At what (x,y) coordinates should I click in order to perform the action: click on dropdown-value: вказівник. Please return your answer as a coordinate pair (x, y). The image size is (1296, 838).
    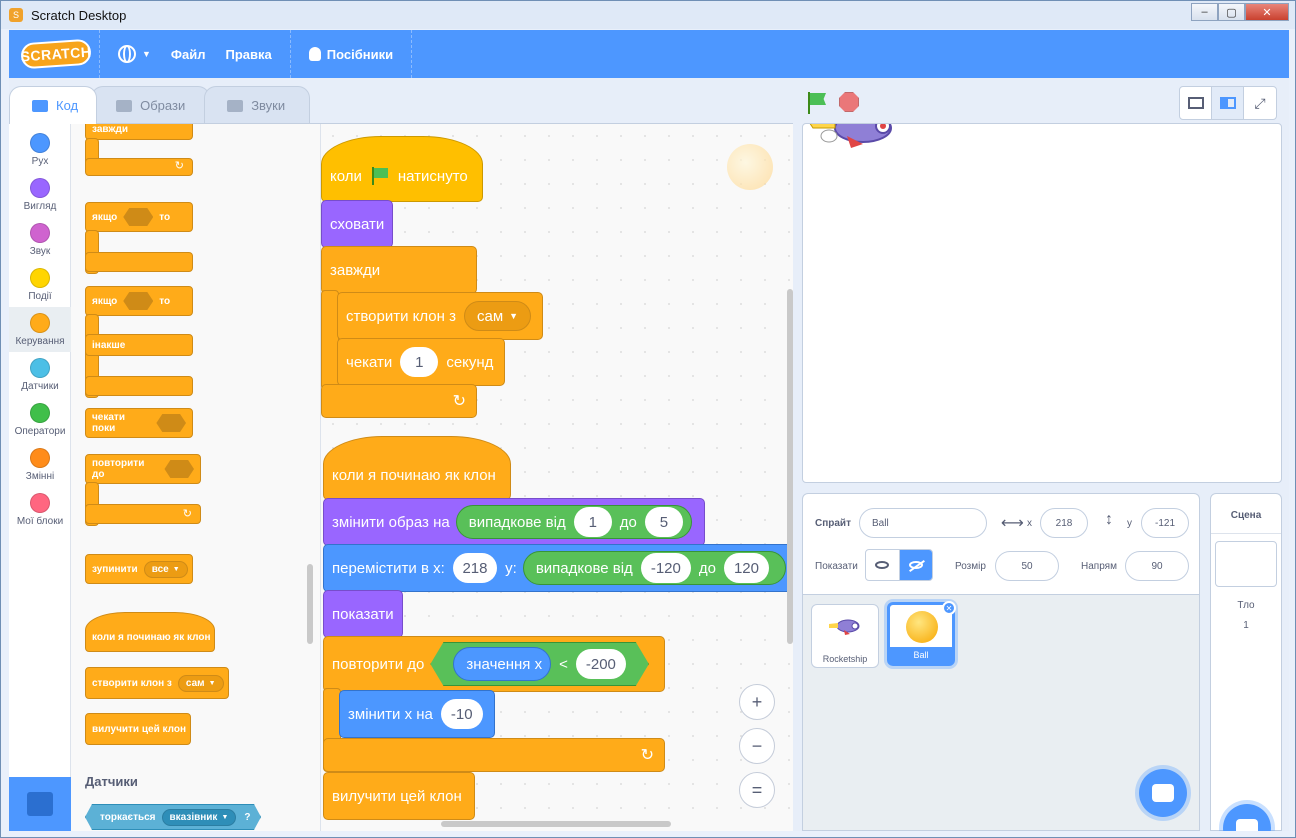
    Looking at the image, I should click on (193, 817).